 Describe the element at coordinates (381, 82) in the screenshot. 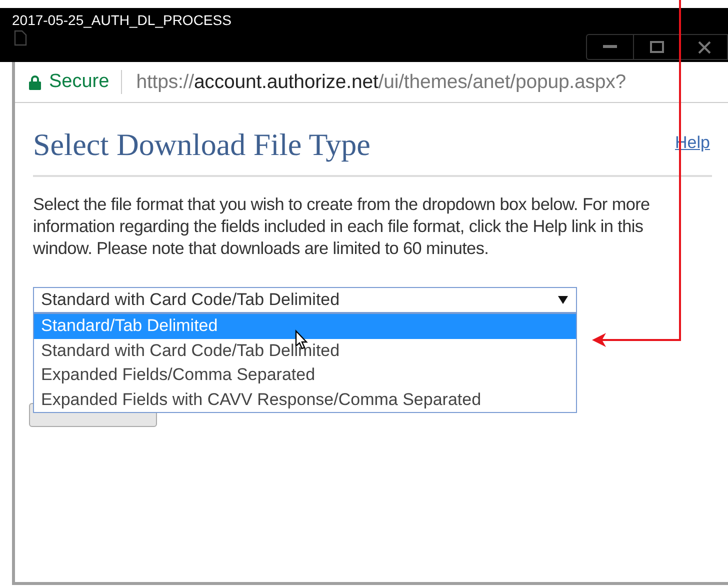

I see `url-text: https://account.authorize.net/ui/themes/anet/popup.aspx?` at that location.